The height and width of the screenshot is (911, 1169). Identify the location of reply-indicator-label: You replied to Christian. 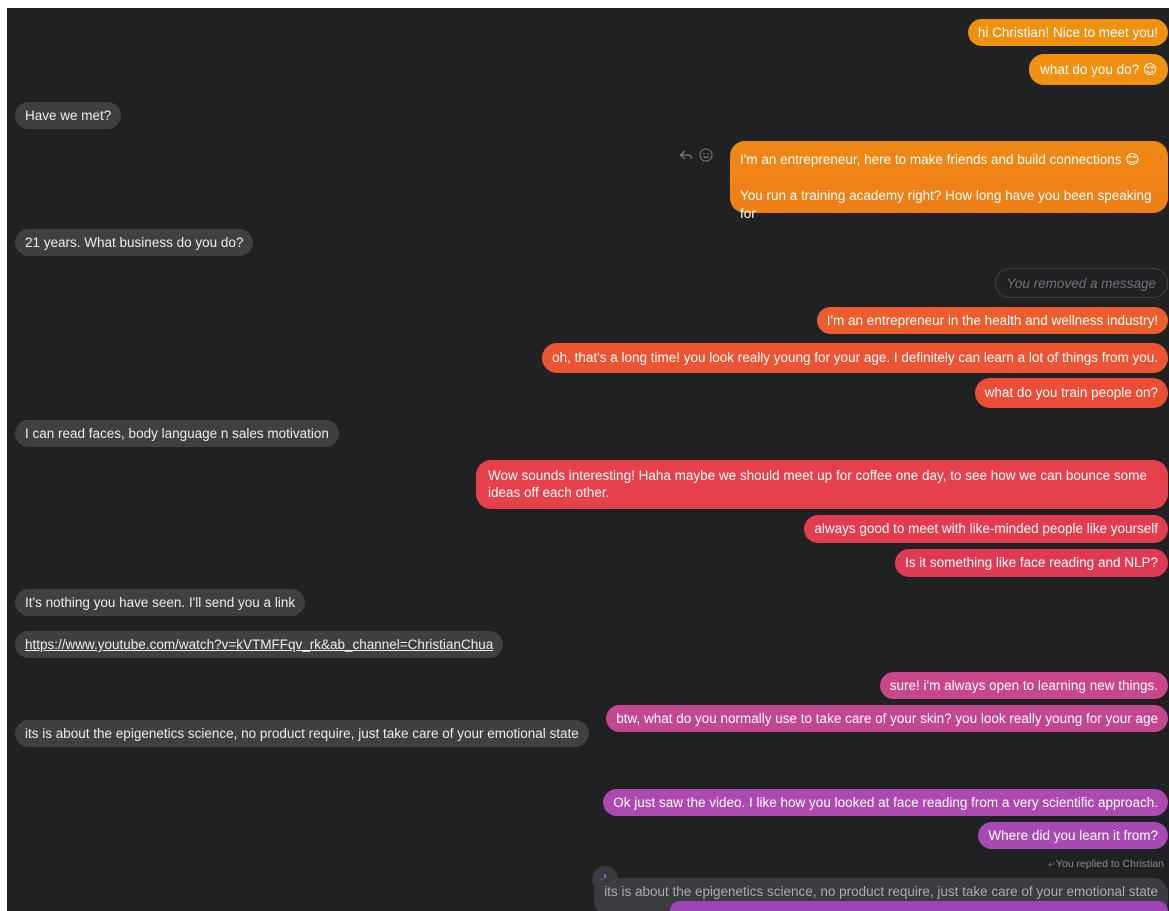
(1109, 864).